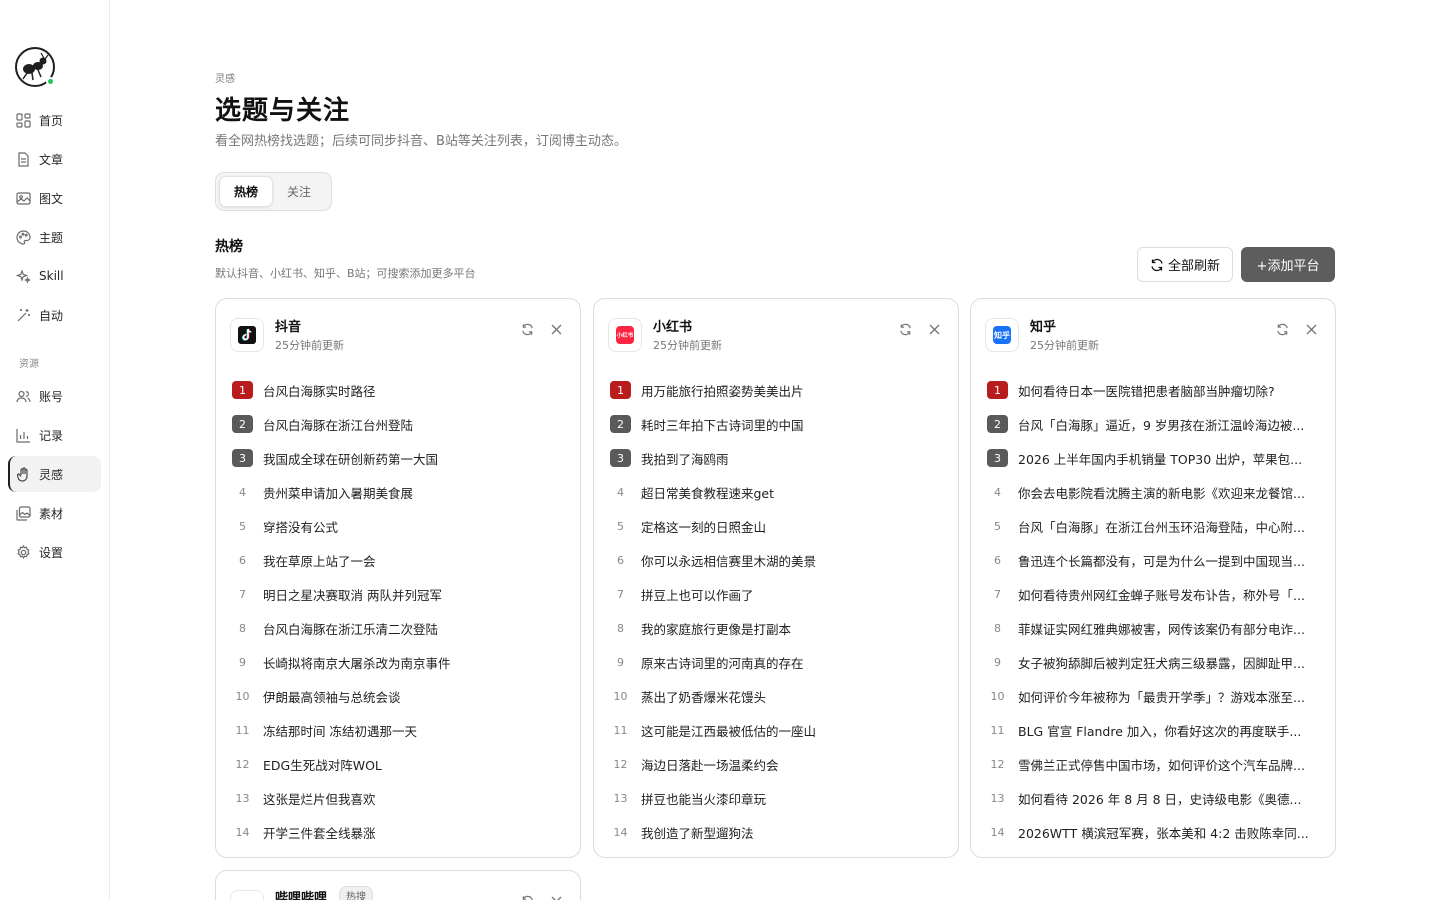 The height and width of the screenshot is (900, 1440). What do you see at coordinates (1154, 390) in the screenshot?
I see `hot-list-item: 1 如何看待日本一医院错把患者脑部当肿瘤切除?` at bounding box center [1154, 390].